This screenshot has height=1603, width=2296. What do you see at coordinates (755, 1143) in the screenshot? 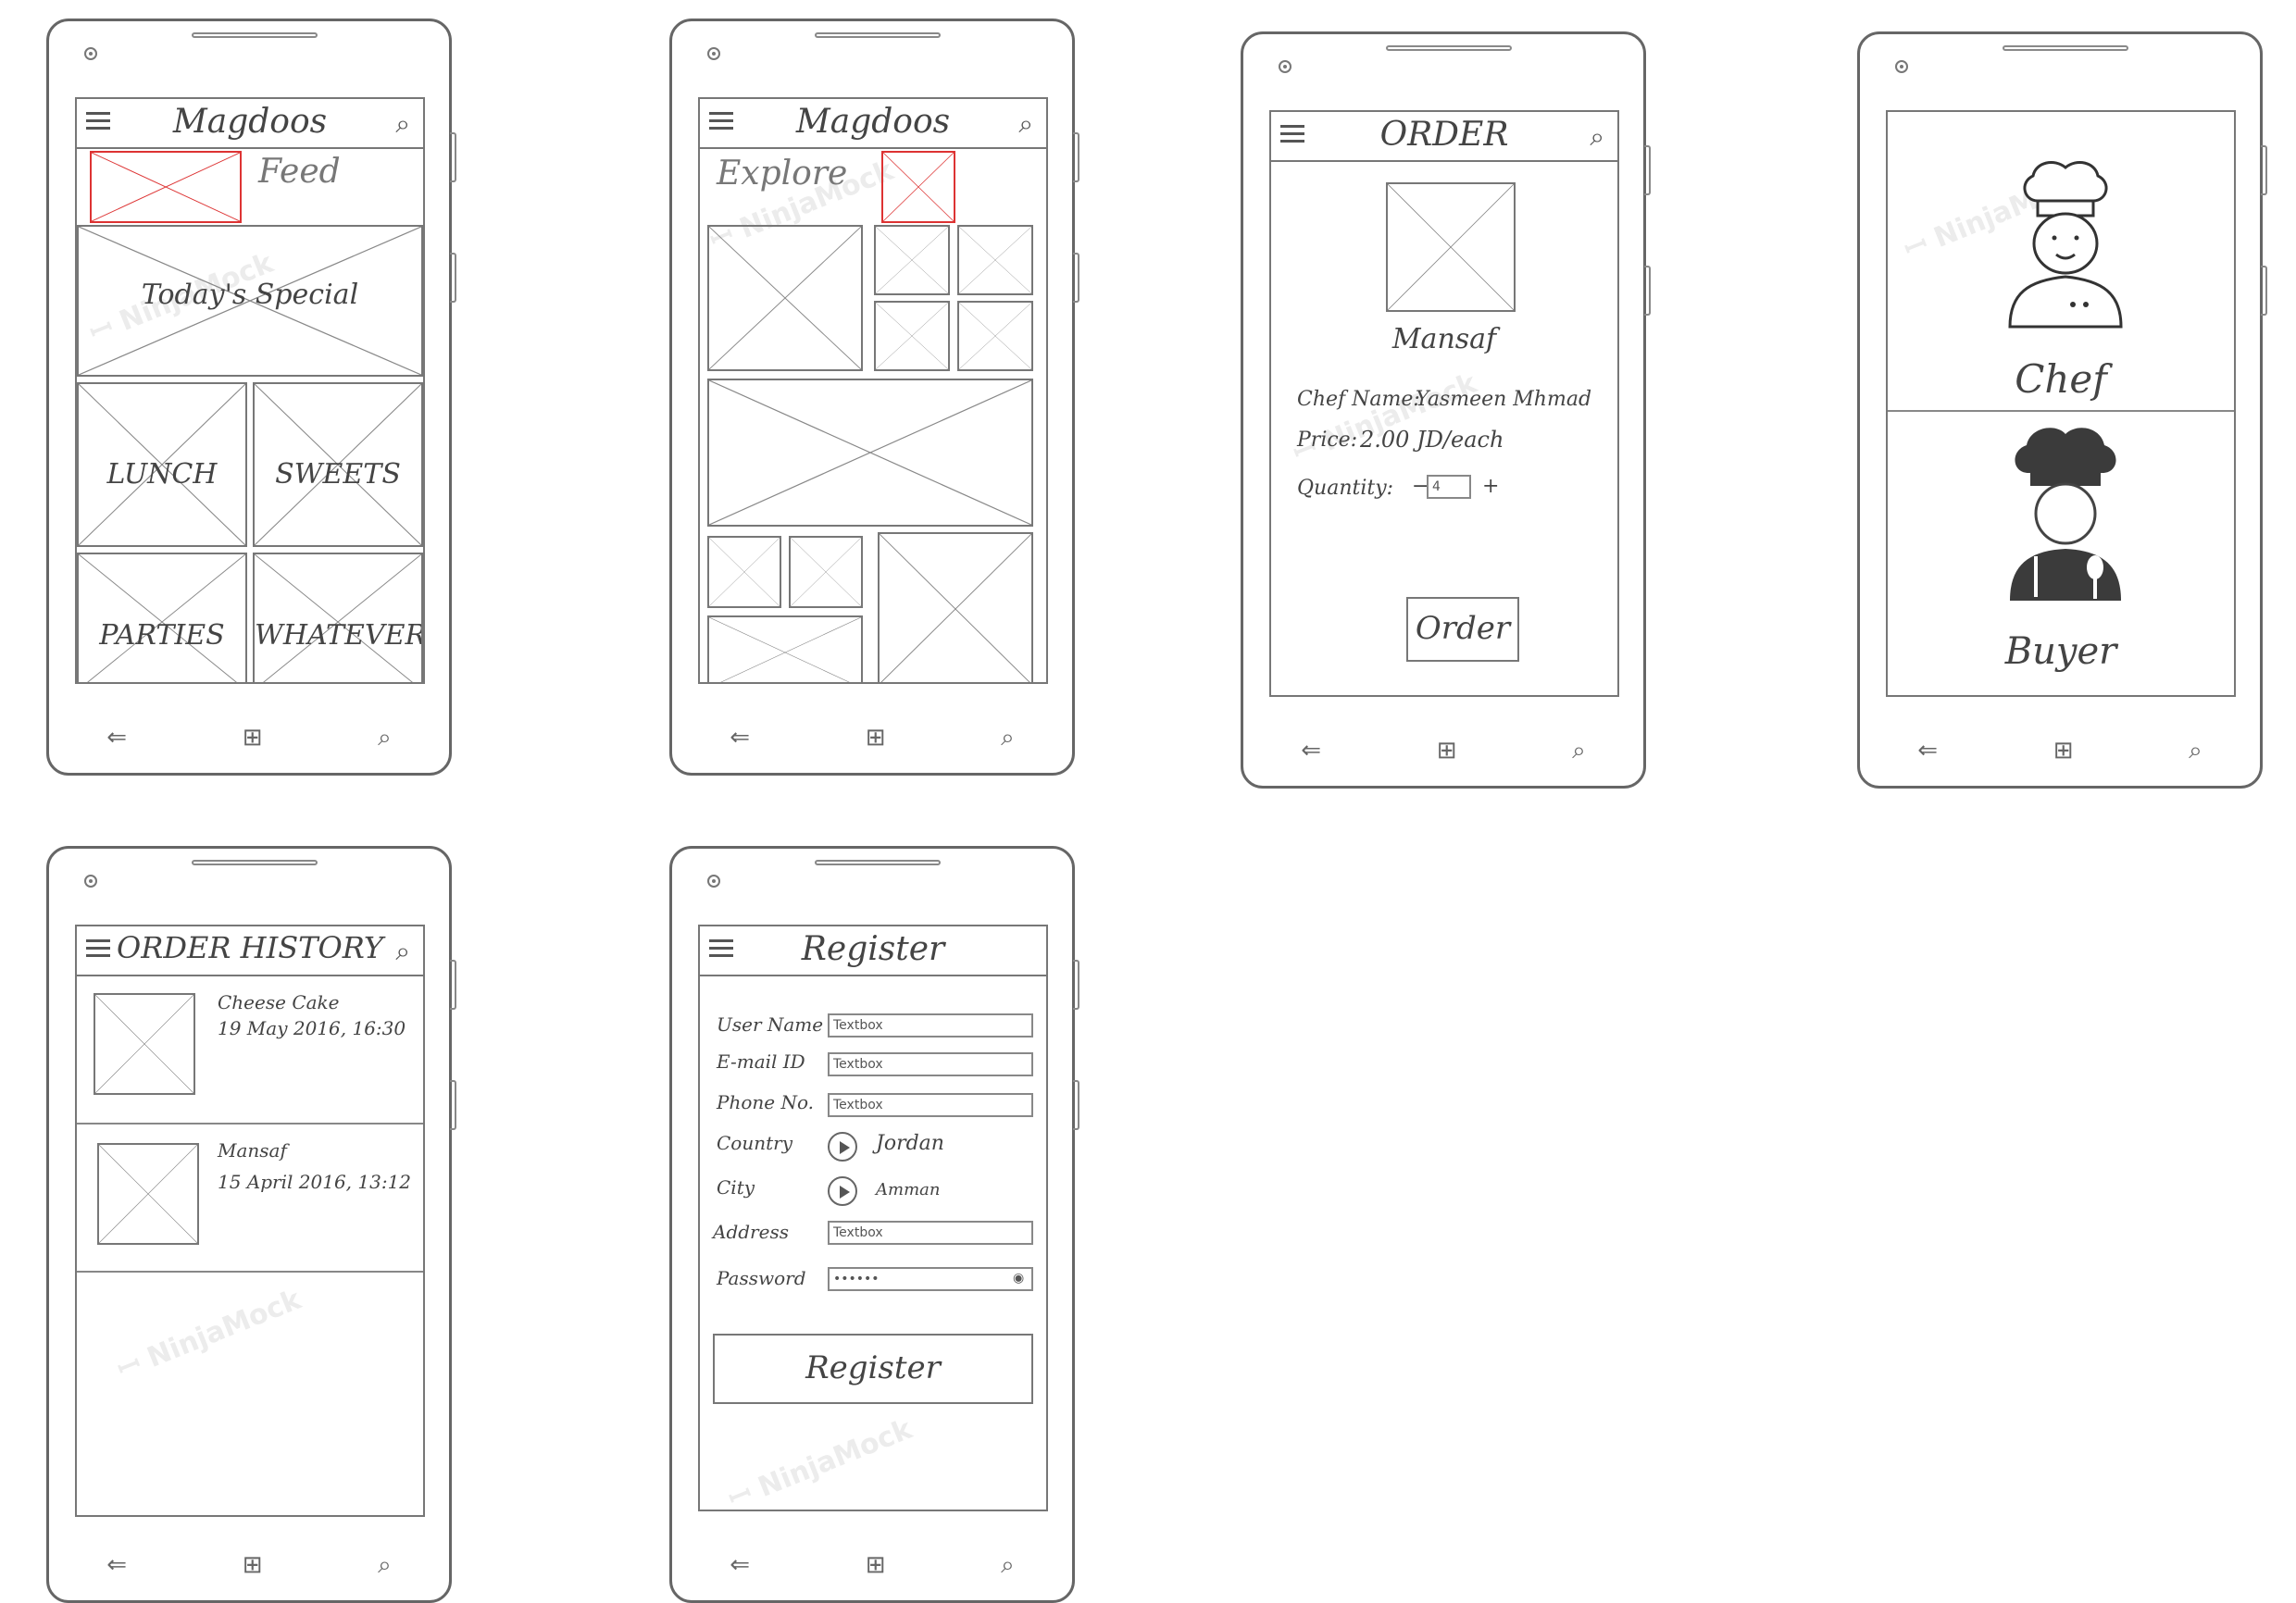
I see `country-label: Country` at bounding box center [755, 1143].